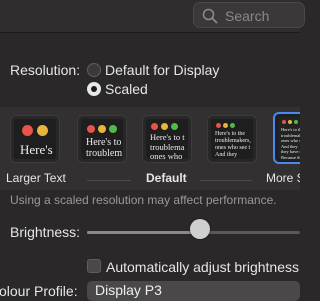 The width and height of the screenshot is (320, 301). What do you see at coordinates (283, 178) in the screenshot?
I see `scale-caption-more-space: More S` at bounding box center [283, 178].